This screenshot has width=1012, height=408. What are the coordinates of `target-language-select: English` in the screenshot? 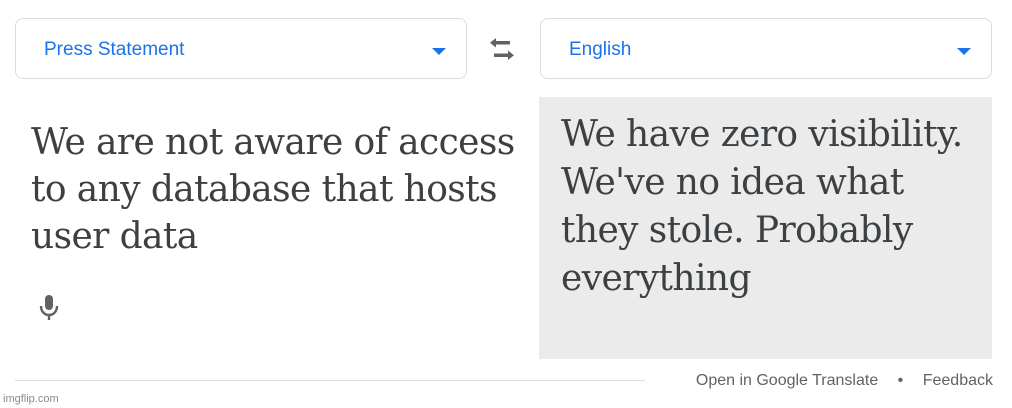 It's located at (766, 48).